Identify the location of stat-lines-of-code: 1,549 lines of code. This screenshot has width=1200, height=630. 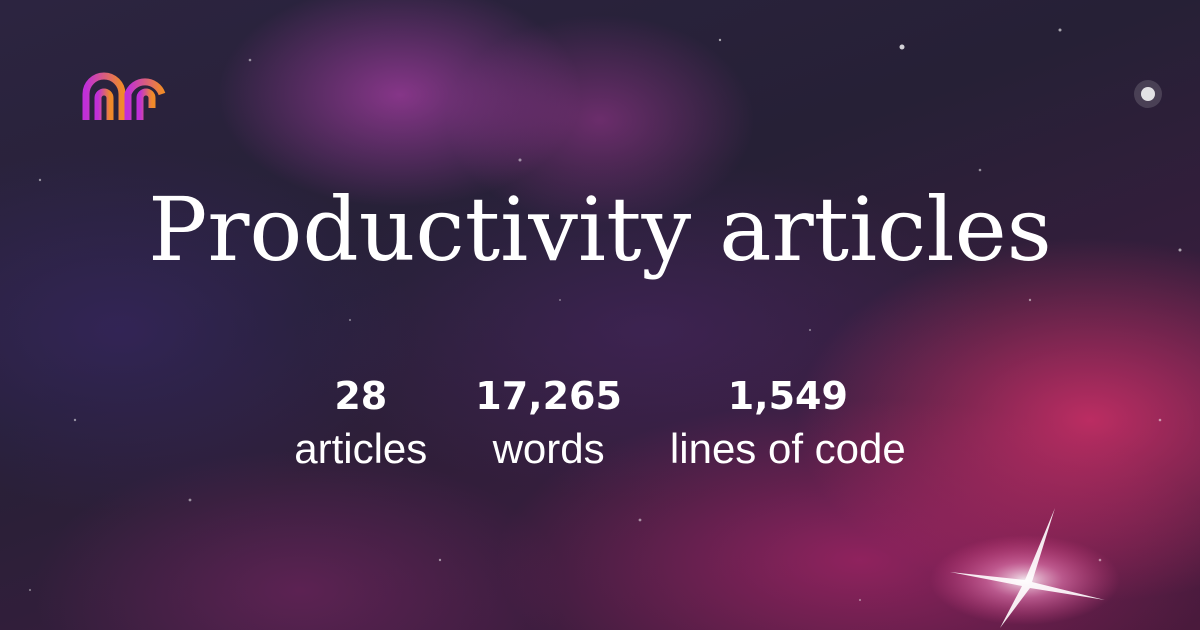
(788, 425).